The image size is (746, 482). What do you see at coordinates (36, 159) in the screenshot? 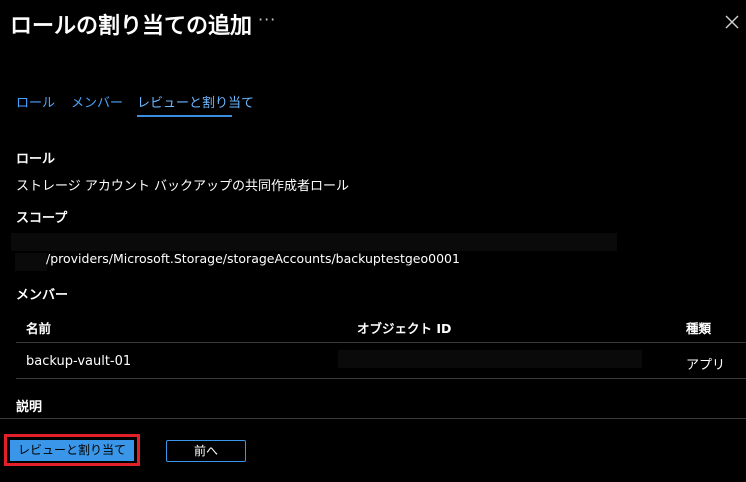
I see `role-section-label: ロール` at bounding box center [36, 159].